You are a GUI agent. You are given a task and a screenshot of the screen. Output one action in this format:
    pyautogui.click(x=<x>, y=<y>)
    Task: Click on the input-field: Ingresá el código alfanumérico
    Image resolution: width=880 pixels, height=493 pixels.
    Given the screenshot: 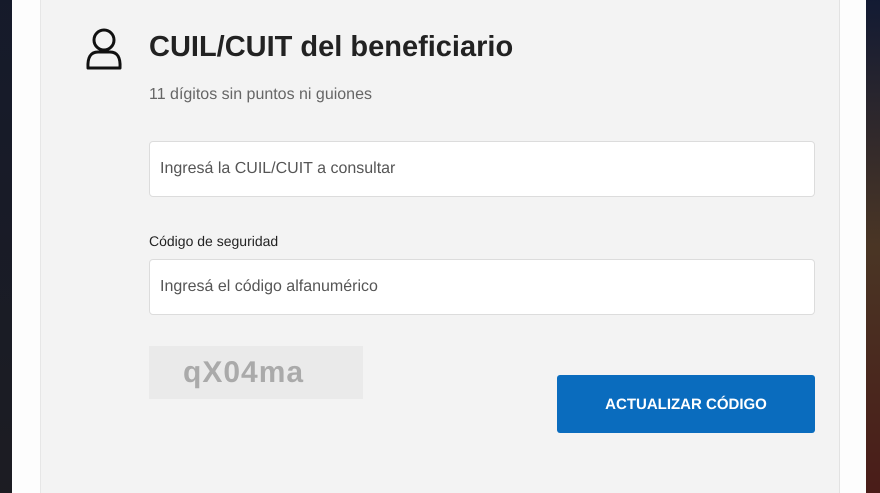 What is the action you would take?
    pyautogui.click(x=482, y=287)
    